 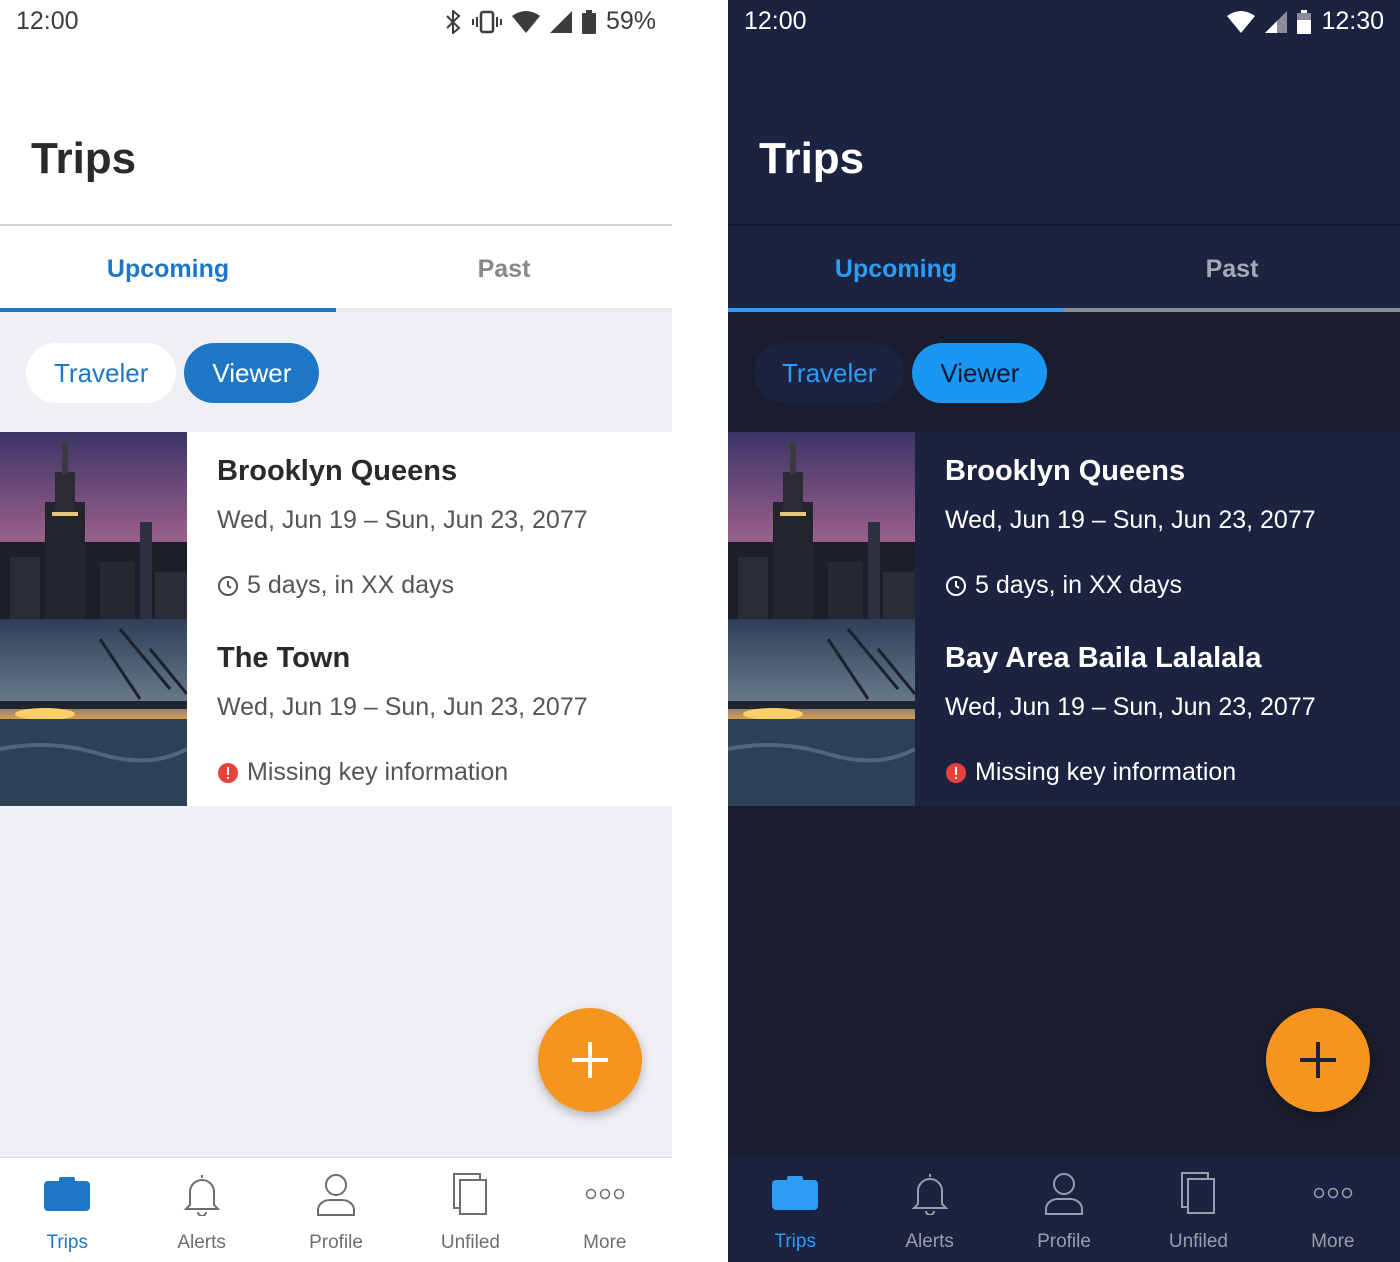 What do you see at coordinates (1064, 22) in the screenshot?
I see `status-bar: 12:00 12:30` at bounding box center [1064, 22].